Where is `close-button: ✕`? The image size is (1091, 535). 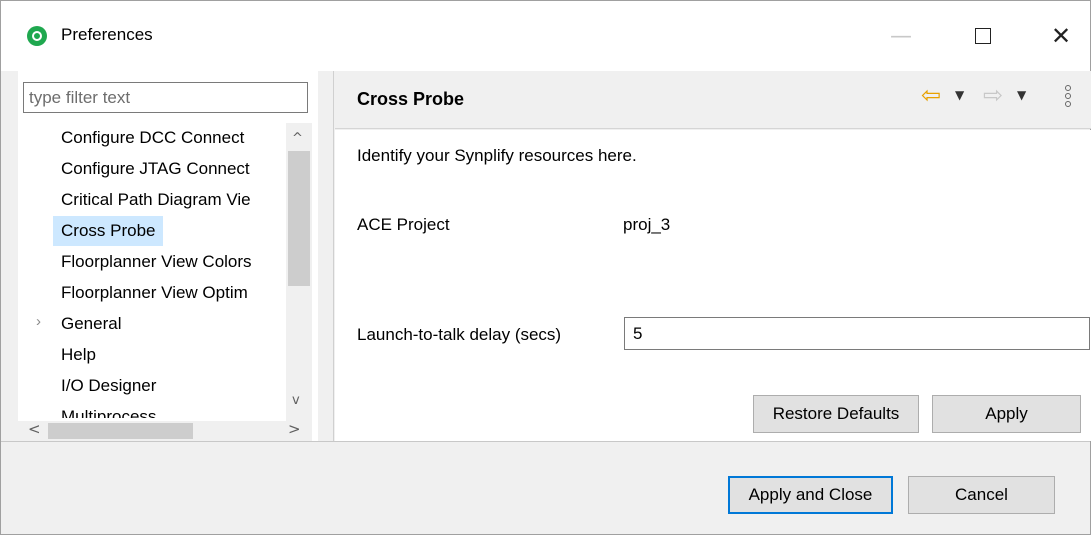
close-button: ✕ is located at coordinates (1061, 36).